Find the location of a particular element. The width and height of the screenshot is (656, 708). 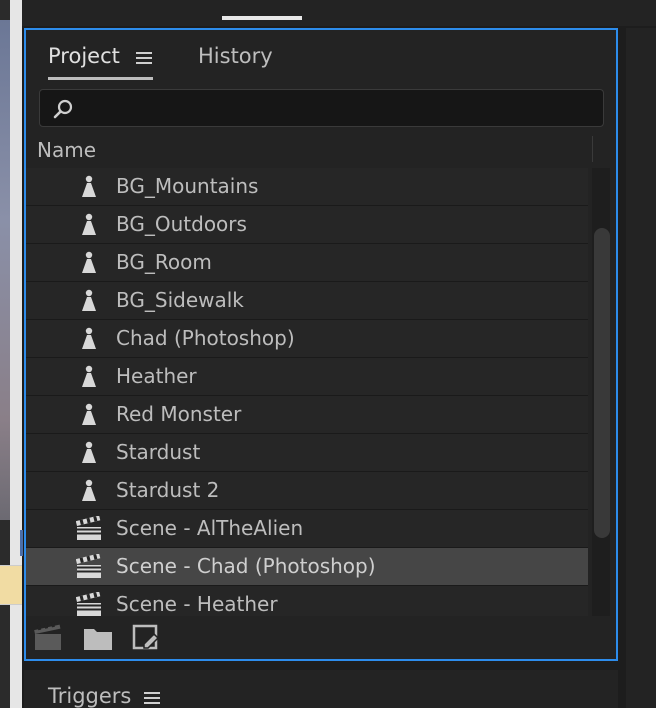

list-item: BG_Room is located at coordinates (307, 263).